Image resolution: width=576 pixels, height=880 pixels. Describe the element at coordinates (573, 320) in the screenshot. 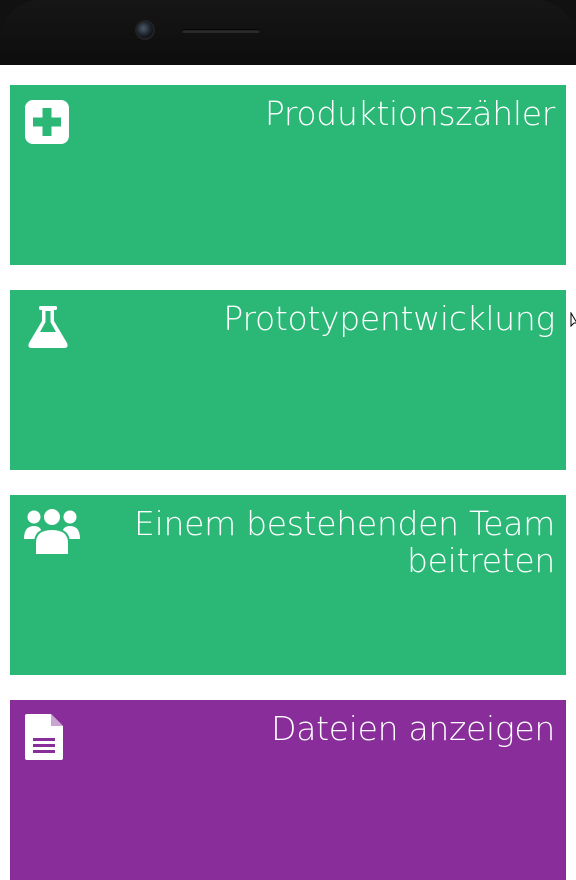

I see `mouse-cursor-icon` at that location.